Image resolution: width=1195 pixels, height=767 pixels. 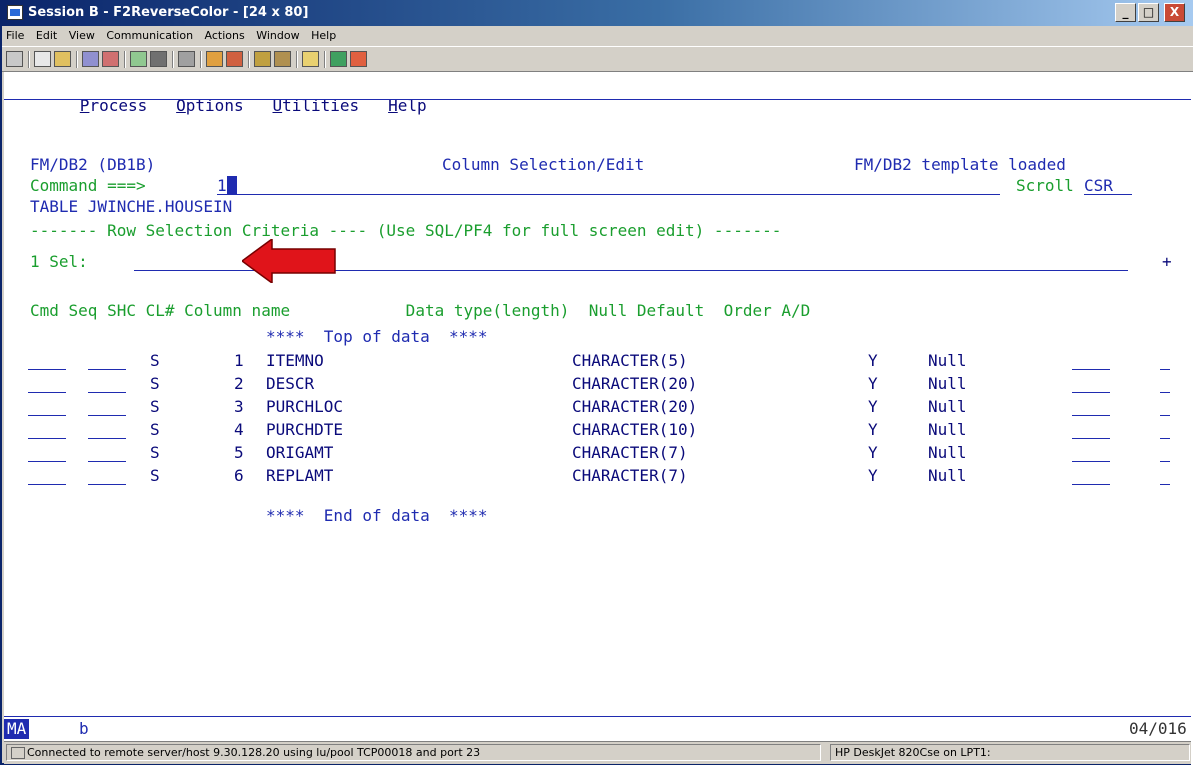 What do you see at coordinates (90, 59) in the screenshot?
I see `send-file-icon` at bounding box center [90, 59].